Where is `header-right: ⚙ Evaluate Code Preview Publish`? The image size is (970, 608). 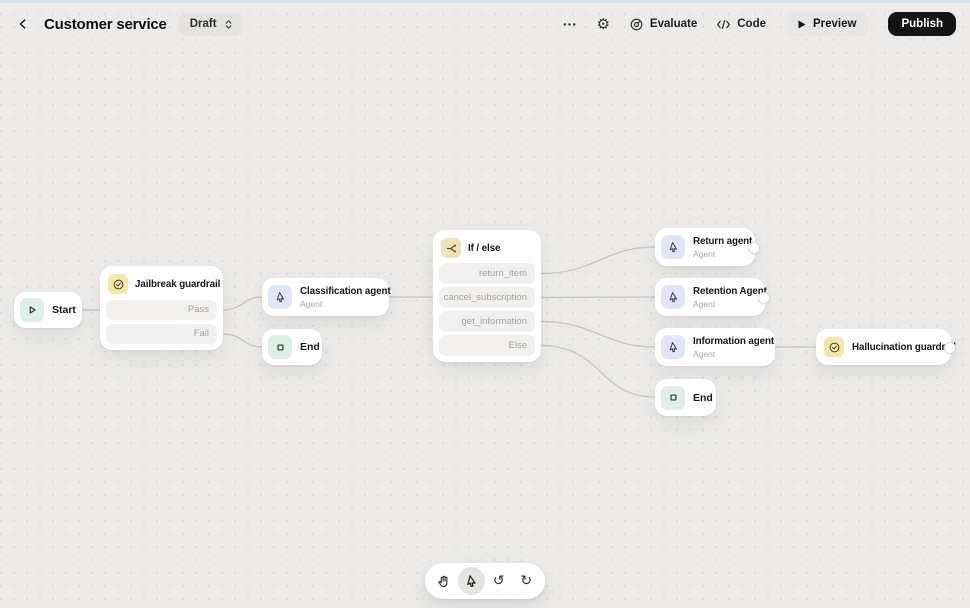
header-right: ⚙ Evaluate Code Preview Publish is located at coordinates (759, 24).